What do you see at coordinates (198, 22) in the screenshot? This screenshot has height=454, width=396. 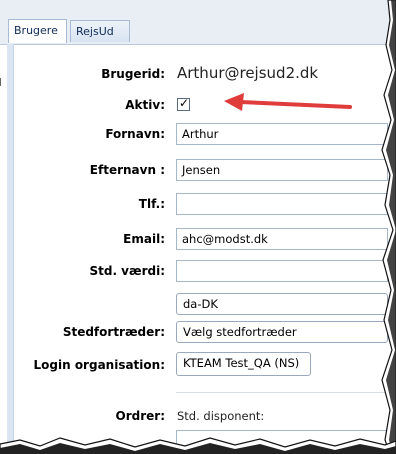 I see `tab-strip: Brugere RejsUd` at bounding box center [198, 22].